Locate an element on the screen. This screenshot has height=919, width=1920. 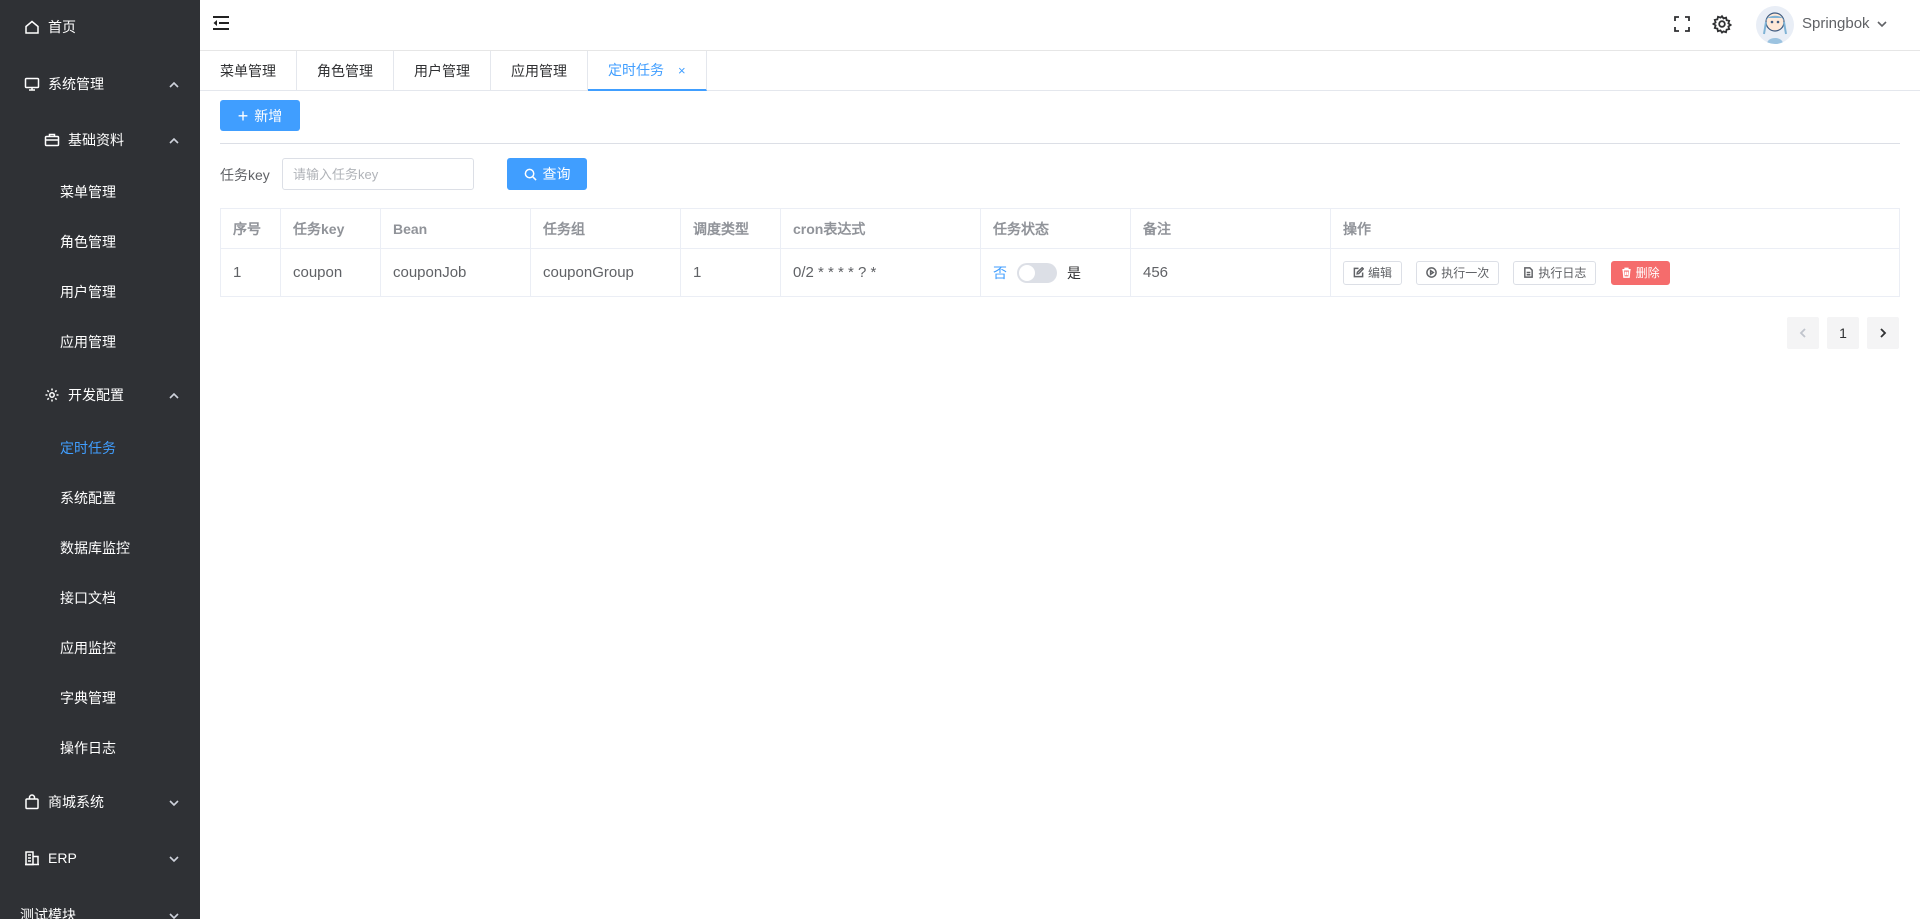
sidebar-item-test-module: 测试模块 is located at coordinates (100, 907).